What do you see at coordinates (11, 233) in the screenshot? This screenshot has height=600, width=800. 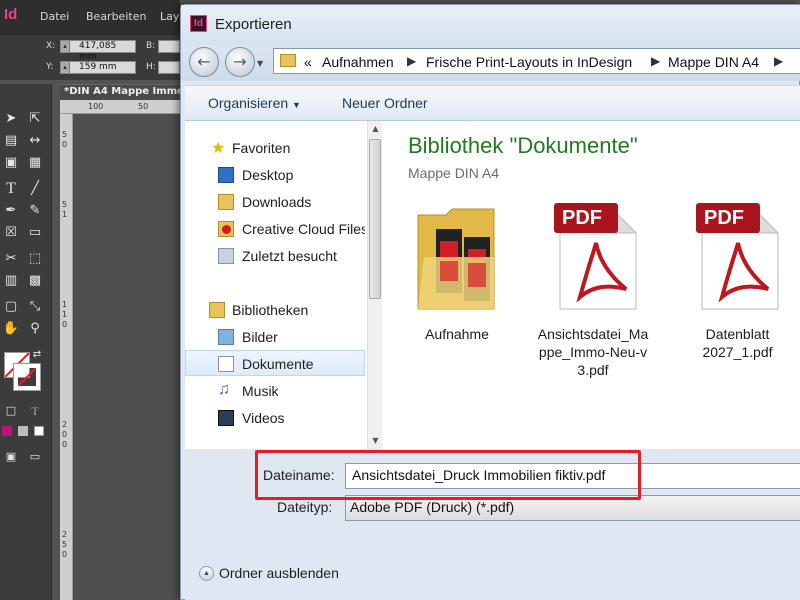 I see `rectangle-frame-tool-icon: ☒` at bounding box center [11, 233].